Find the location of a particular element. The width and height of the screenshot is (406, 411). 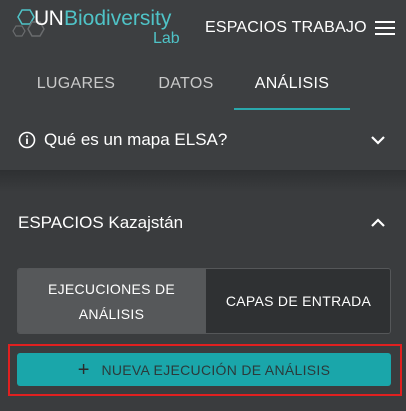

hamburger-icon is located at coordinates (385, 28).